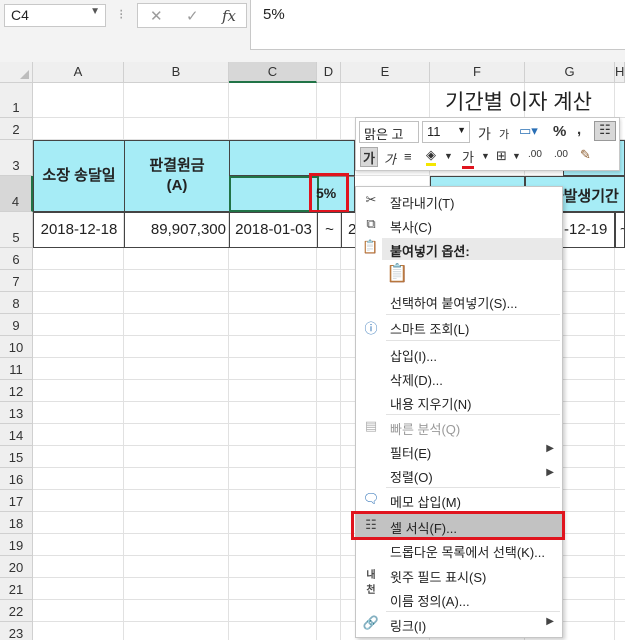 The height and width of the screenshot is (640, 625). I want to click on header-cell-a: 소장 송달일, so click(79, 176).